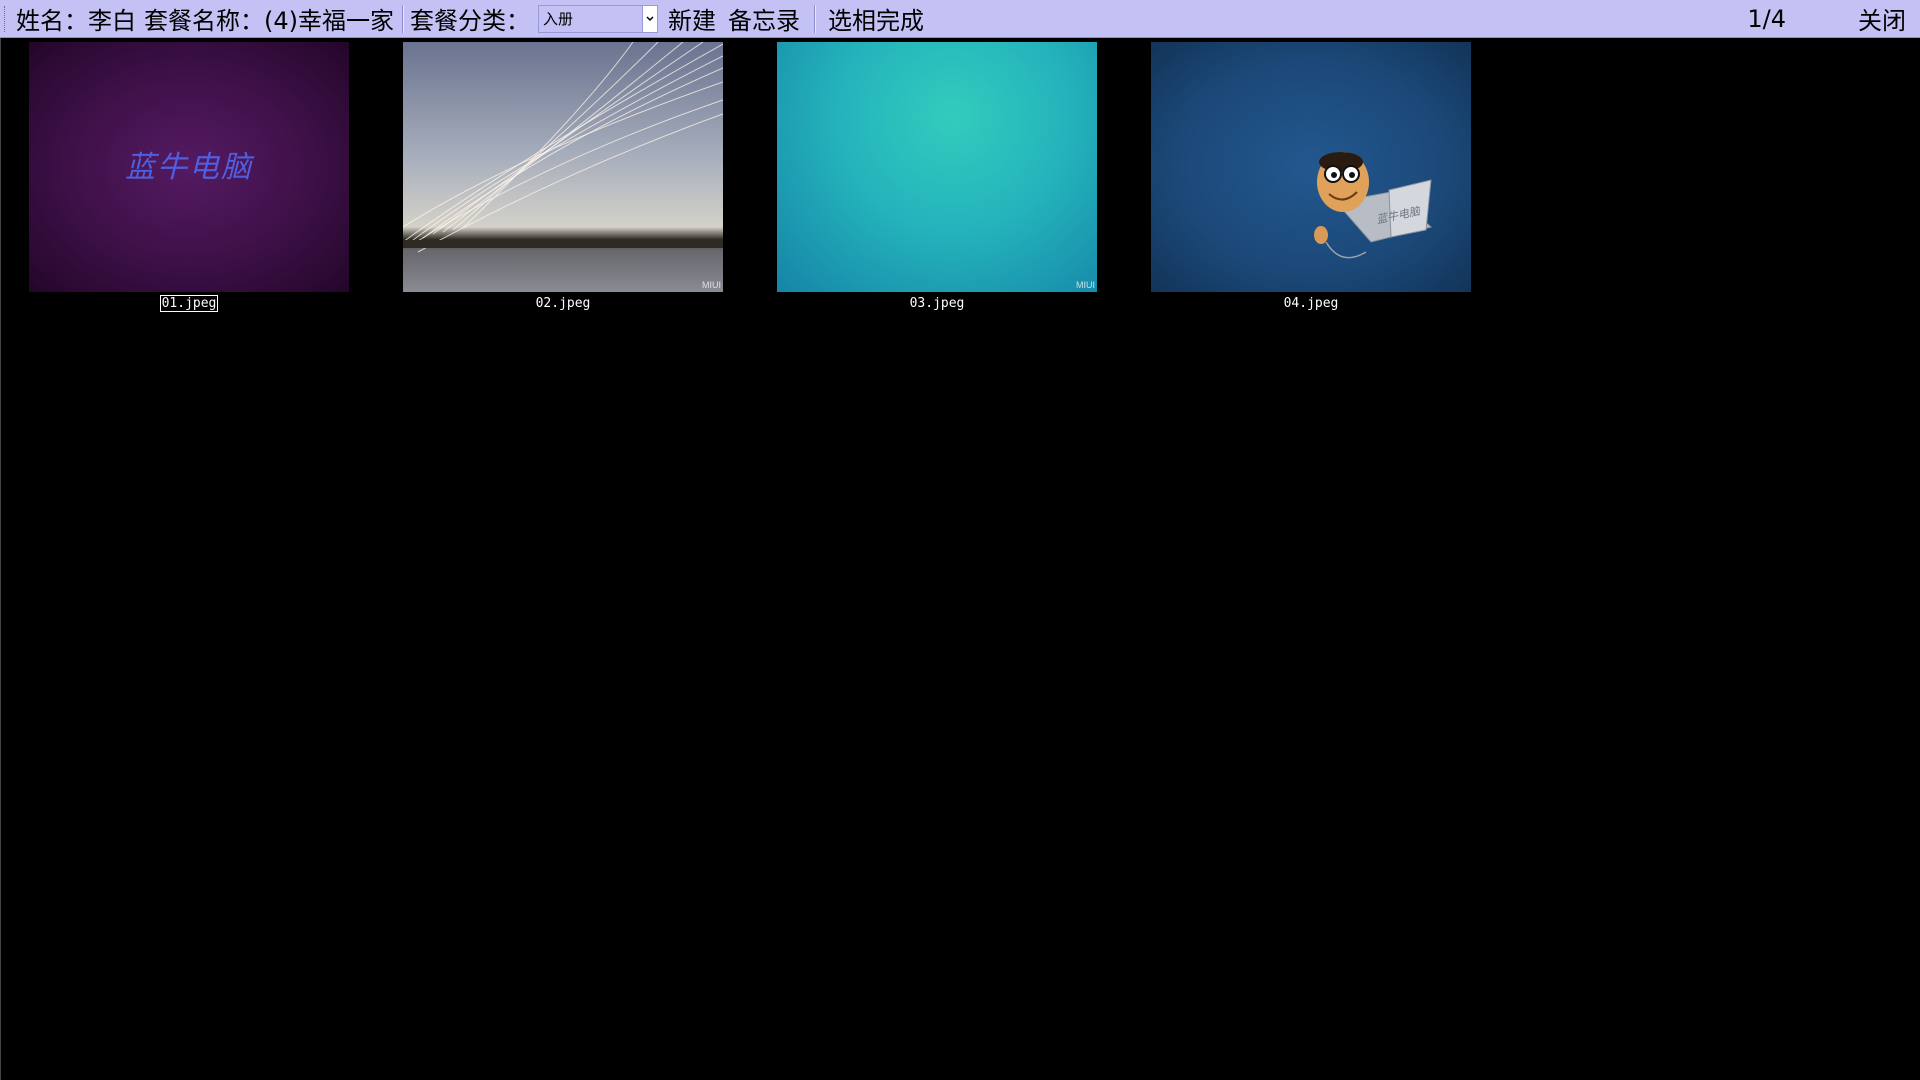 This screenshot has height=1080, width=1920. I want to click on category-label: 套餐分类：, so click(470, 21).